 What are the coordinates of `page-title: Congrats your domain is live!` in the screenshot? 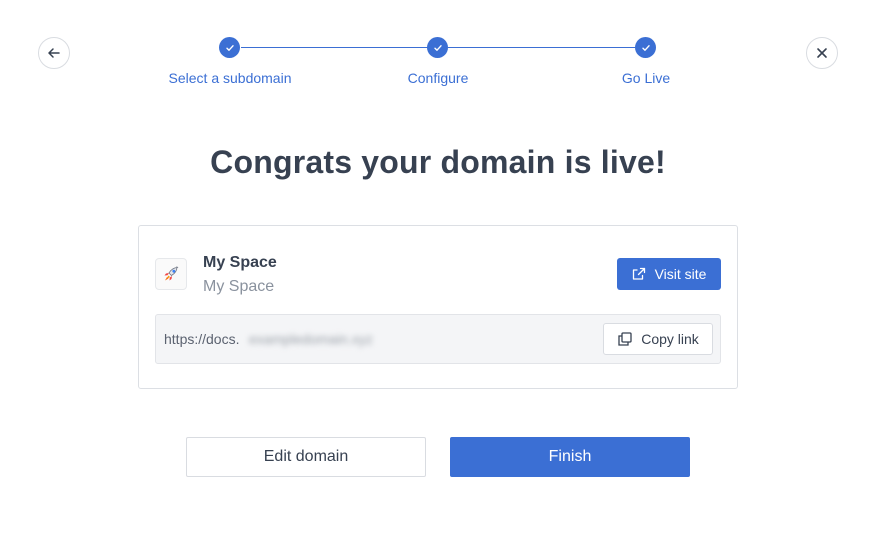 It's located at (438, 162).